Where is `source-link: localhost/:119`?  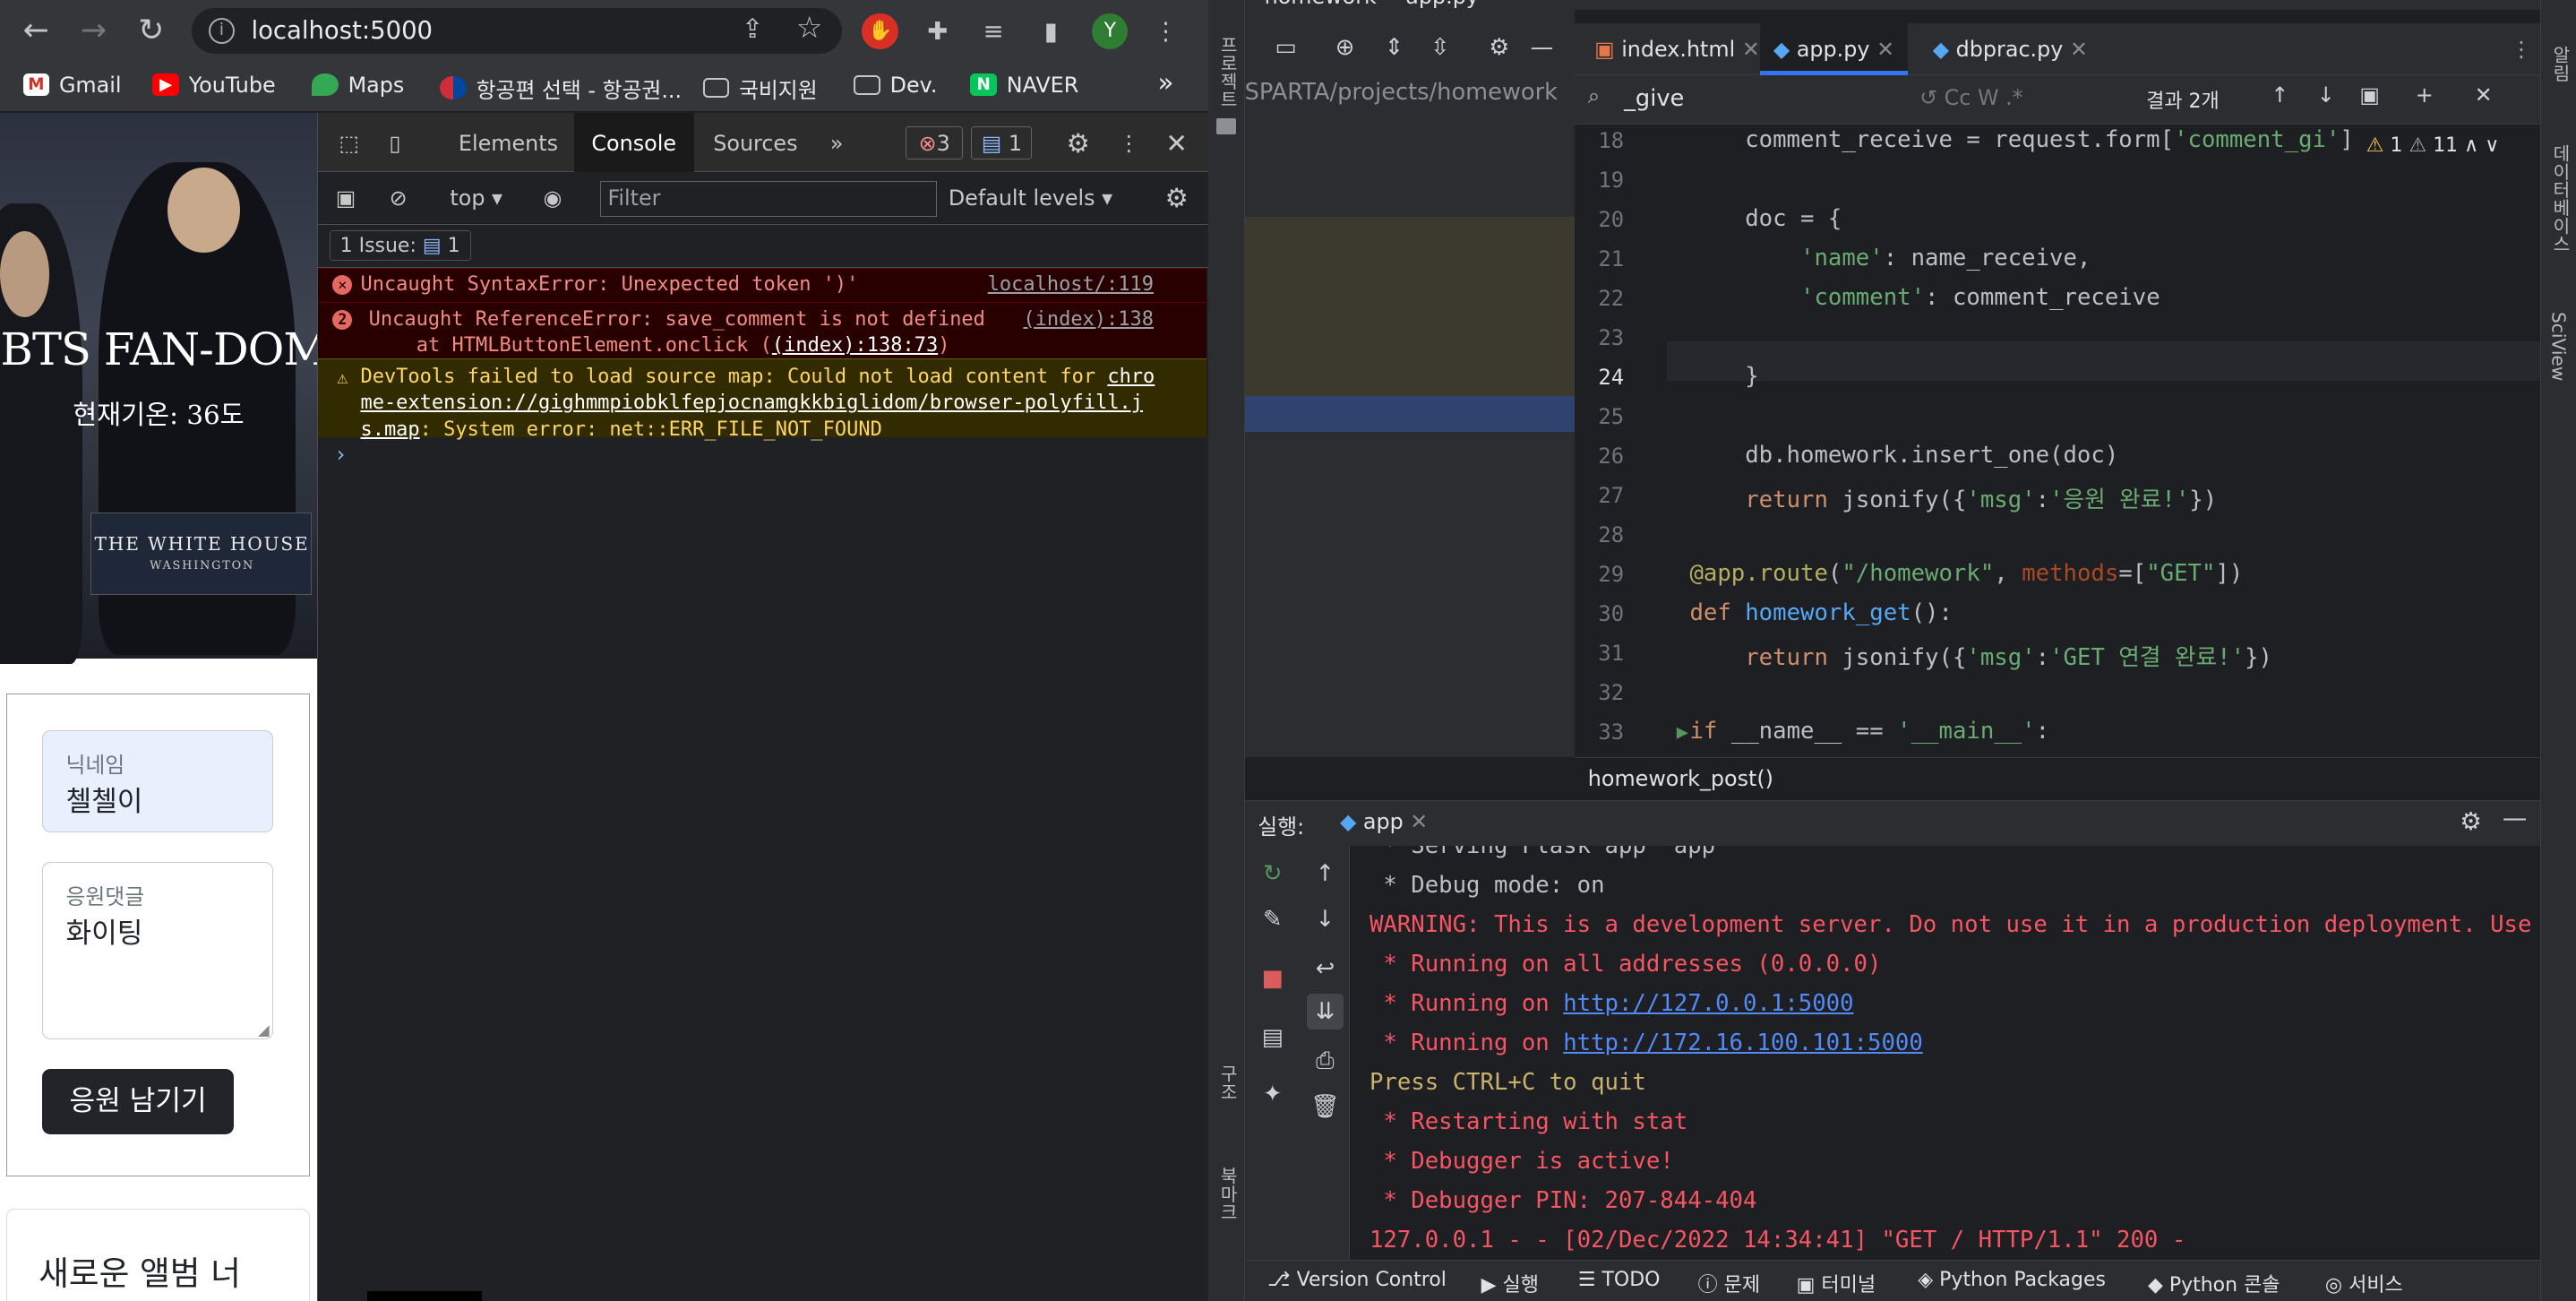 source-link: localhost/:119 is located at coordinates (1071, 284).